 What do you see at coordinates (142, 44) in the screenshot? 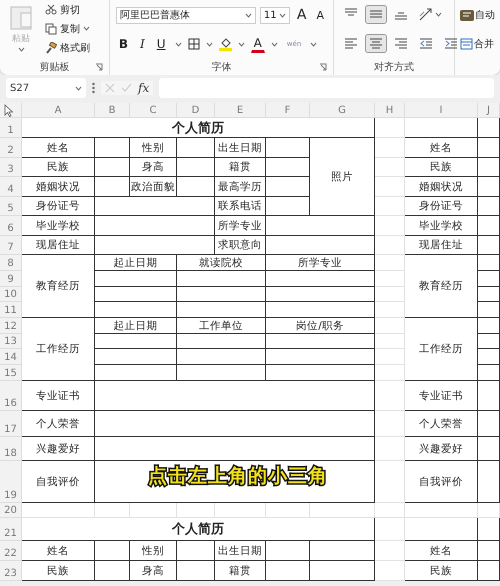
I see `italic-button: I` at bounding box center [142, 44].